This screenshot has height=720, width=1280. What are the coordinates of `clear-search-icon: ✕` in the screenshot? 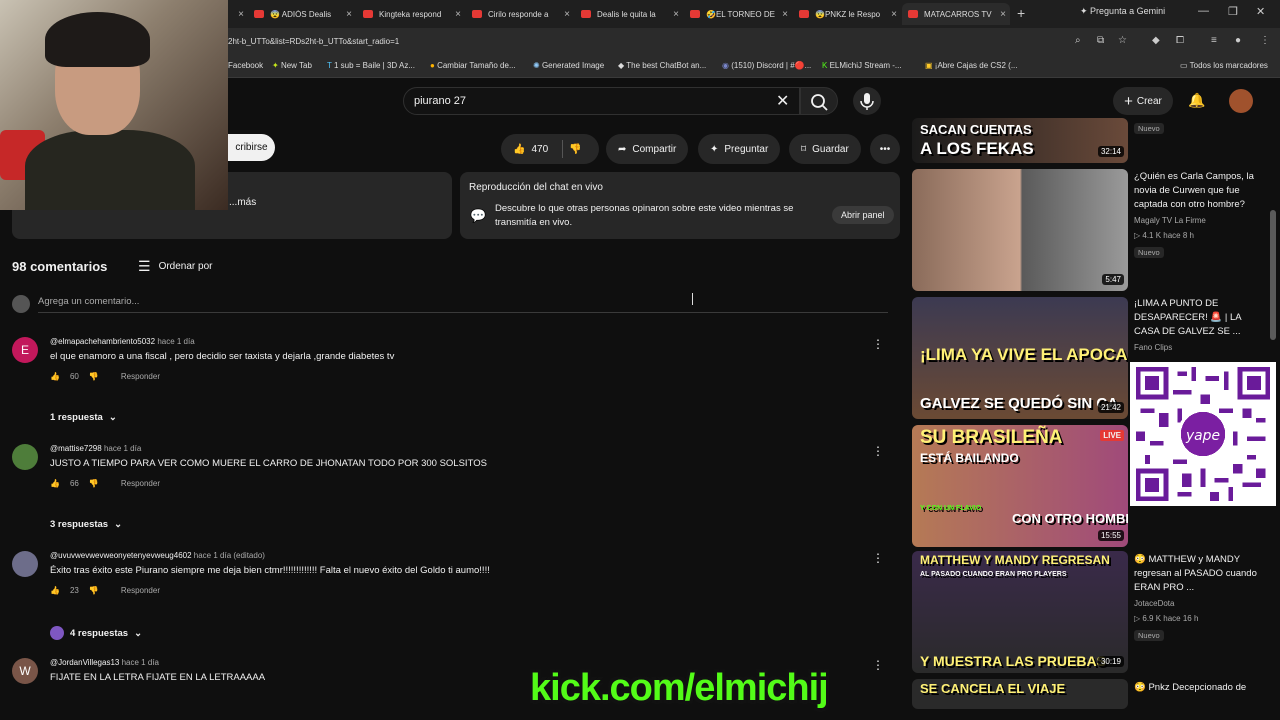 It's located at (782, 101).